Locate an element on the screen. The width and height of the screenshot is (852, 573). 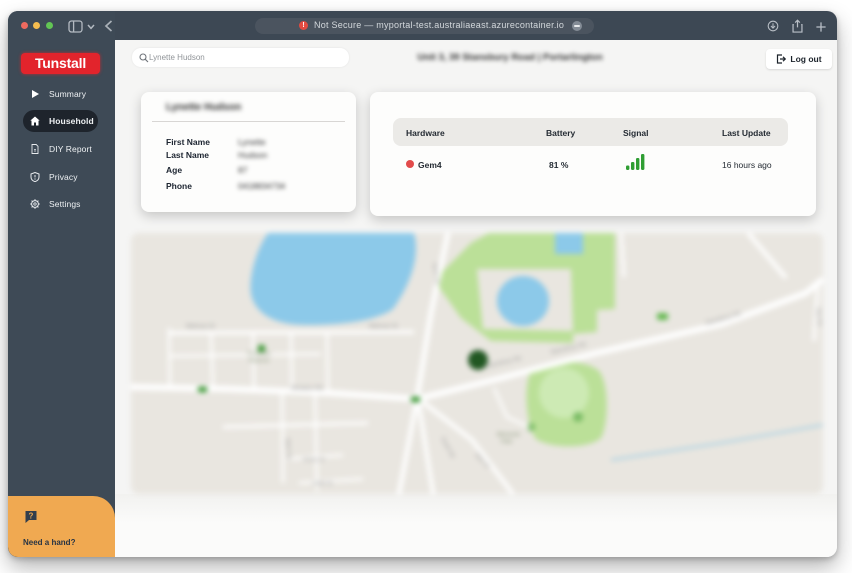
svg-text: Reserve is located at coordinates (259, 361).